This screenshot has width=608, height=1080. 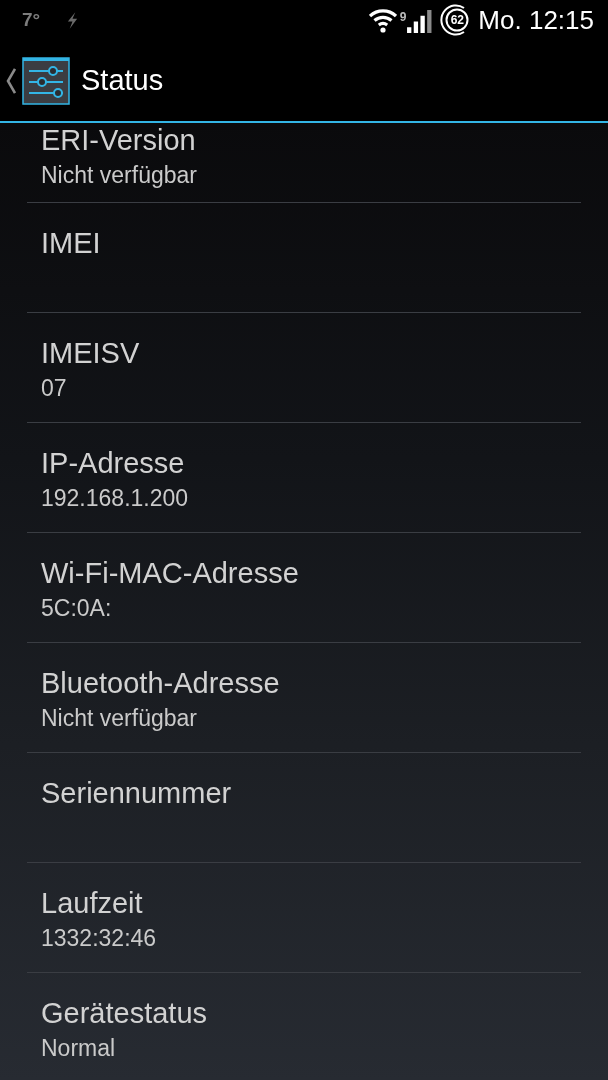 What do you see at coordinates (46, 80) in the screenshot?
I see `settings-icon` at bounding box center [46, 80].